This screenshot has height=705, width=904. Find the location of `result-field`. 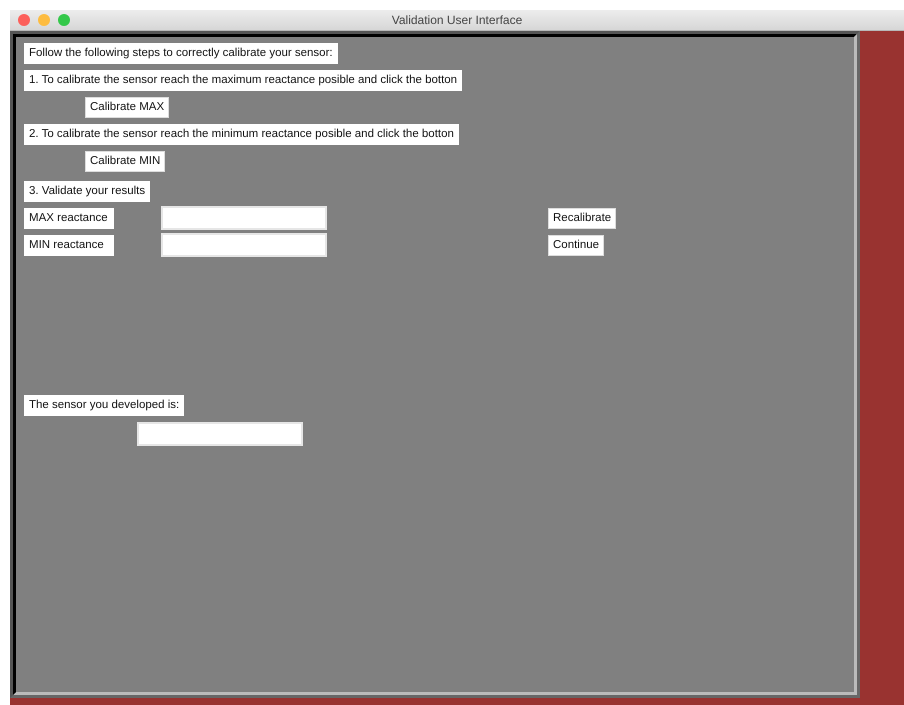

result-field is located at coordinates (220, 434).